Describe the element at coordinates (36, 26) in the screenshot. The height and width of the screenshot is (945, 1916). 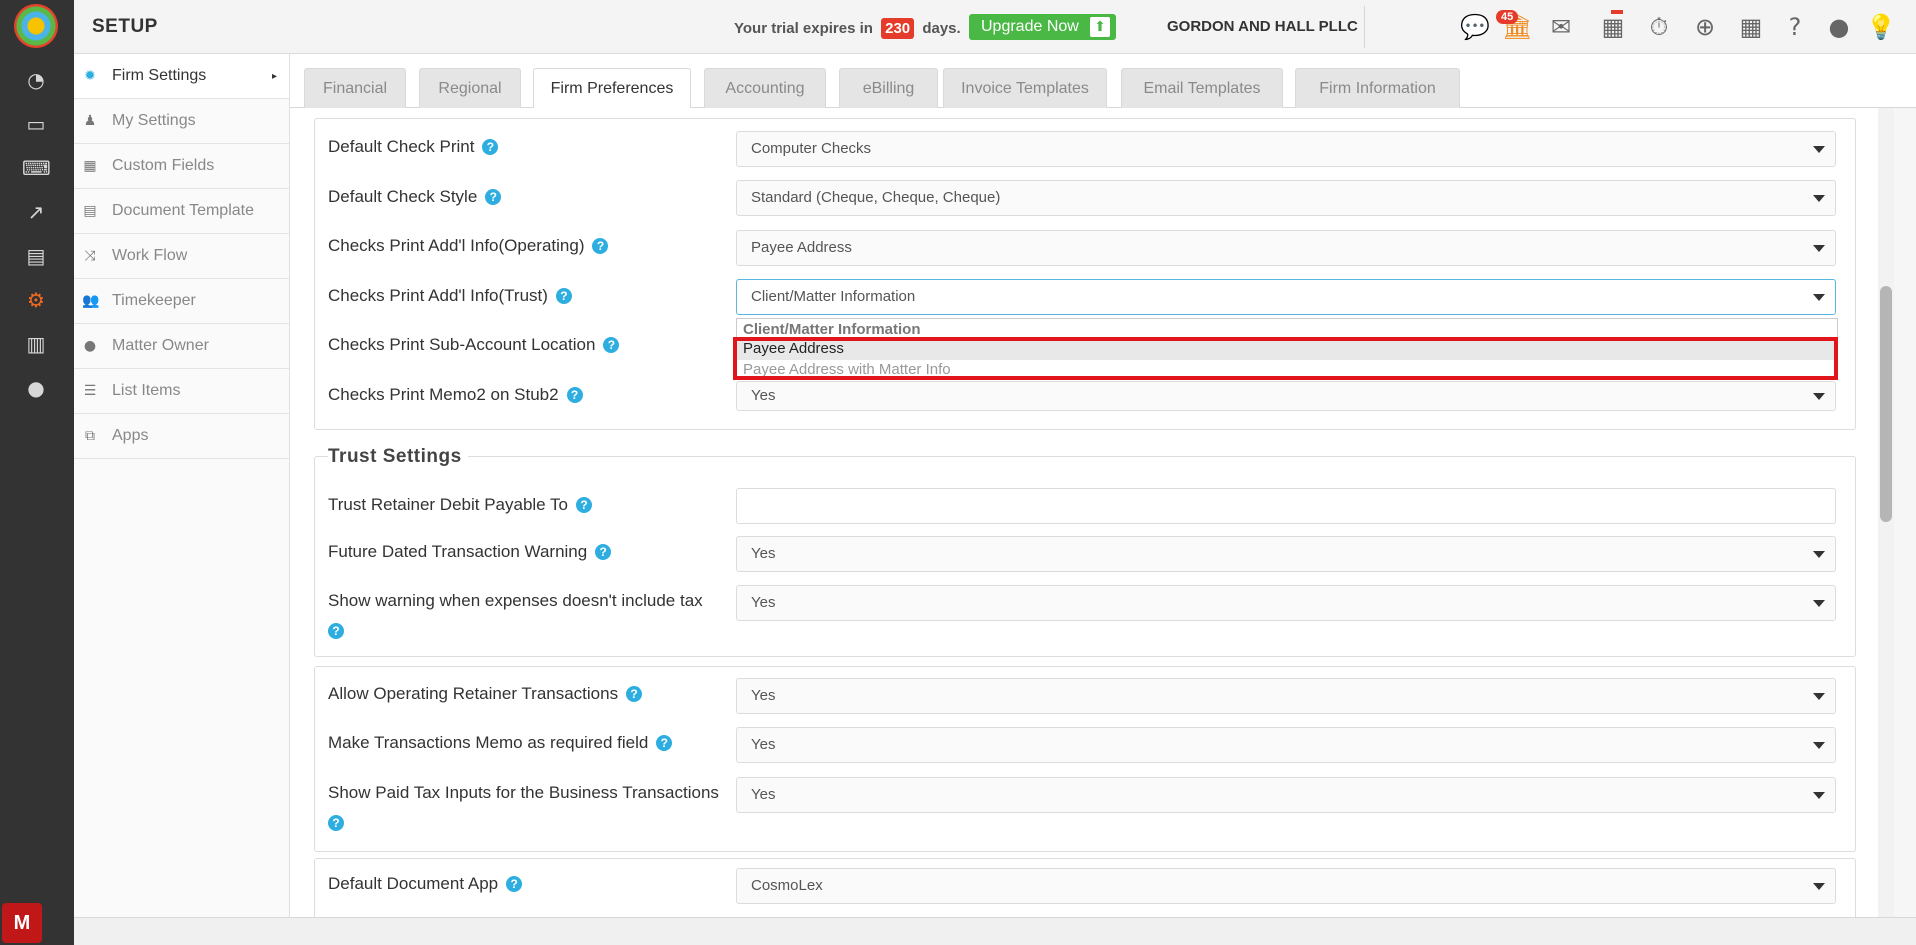
I see `app-logo` at that location.